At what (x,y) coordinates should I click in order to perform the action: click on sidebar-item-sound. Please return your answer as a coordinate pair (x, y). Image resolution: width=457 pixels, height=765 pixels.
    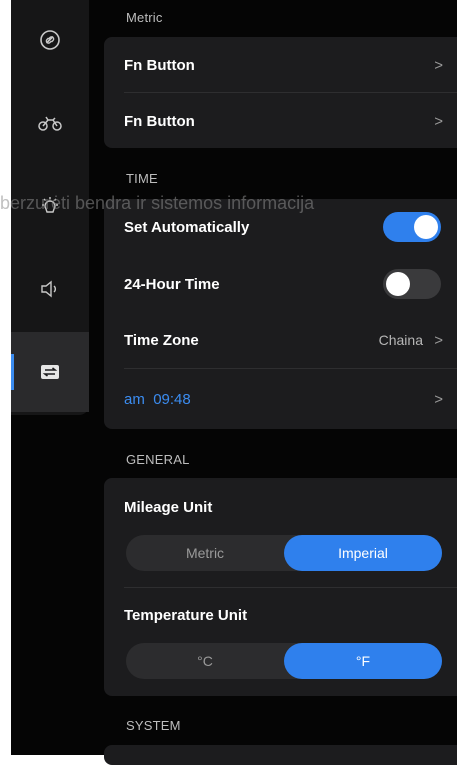
    Looking at the image, I should click on (50, 289).